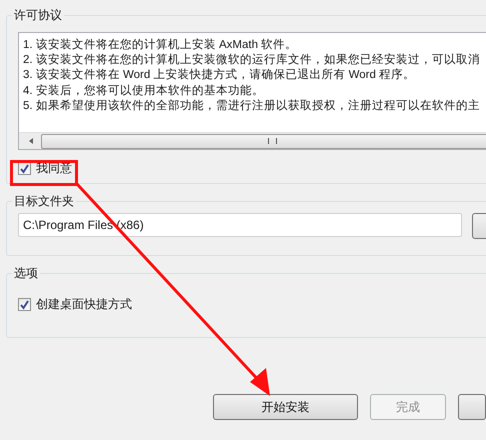 The height and width of the screenshot is (440, 486). What do you see at coordinates (252, 106) in the screenshot?
I see `license-line: 5. 如果希望使用该软件的全部功能，需进行注册以获取授权，注册过程可以在软件的主` at bounding box center [252, 106].